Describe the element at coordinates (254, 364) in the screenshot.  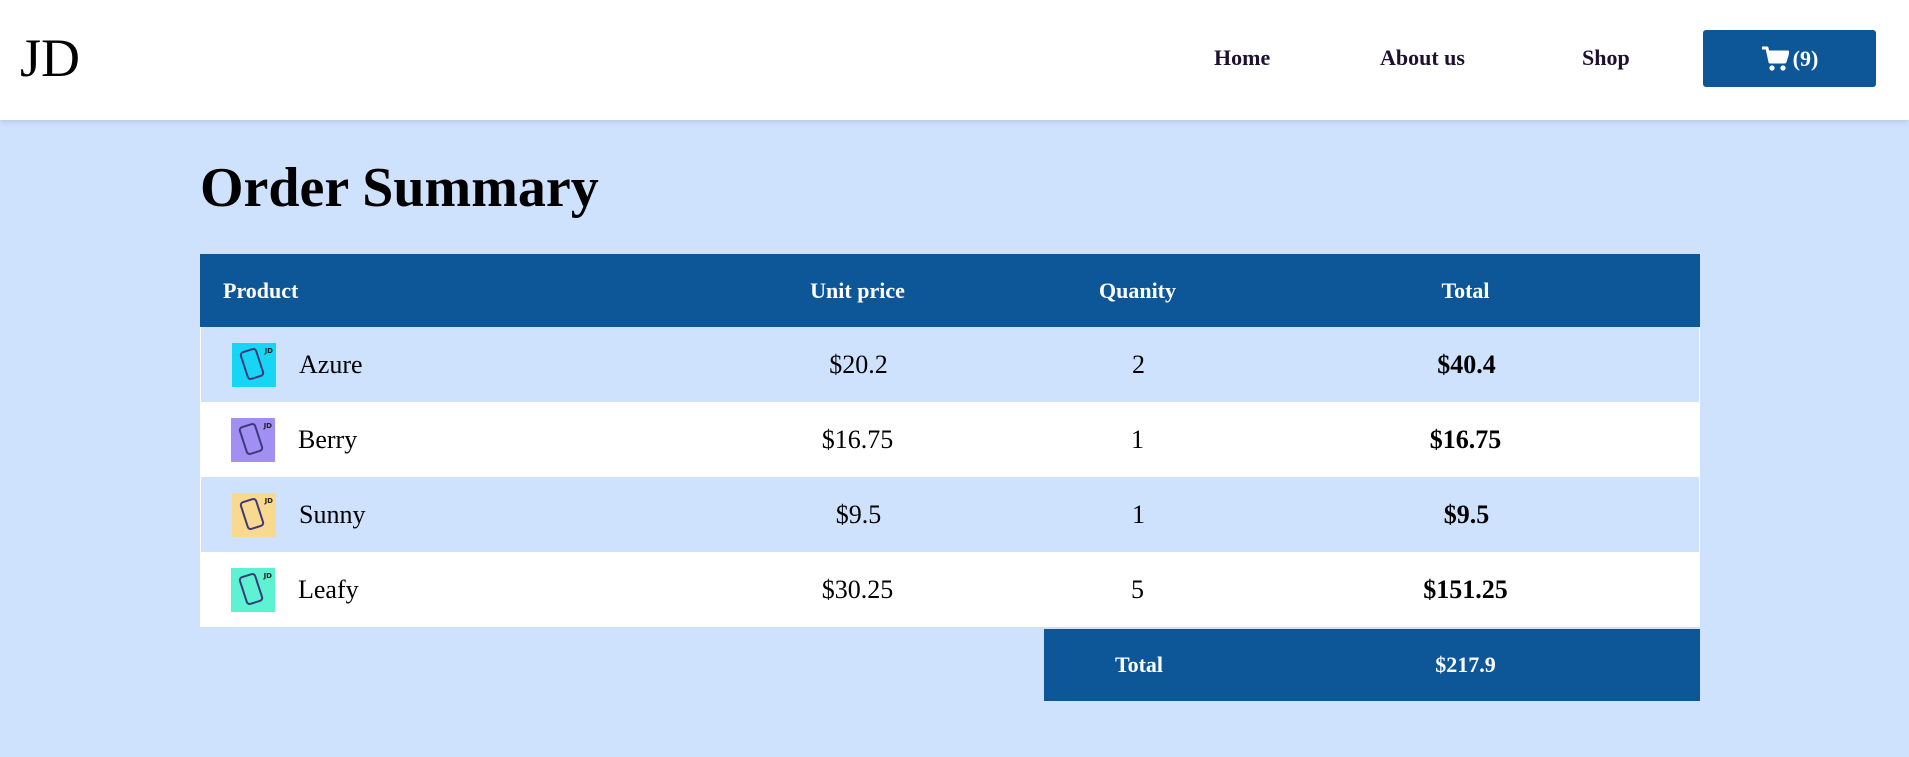
I see `phone-case-azure-icon: JD` at that location.